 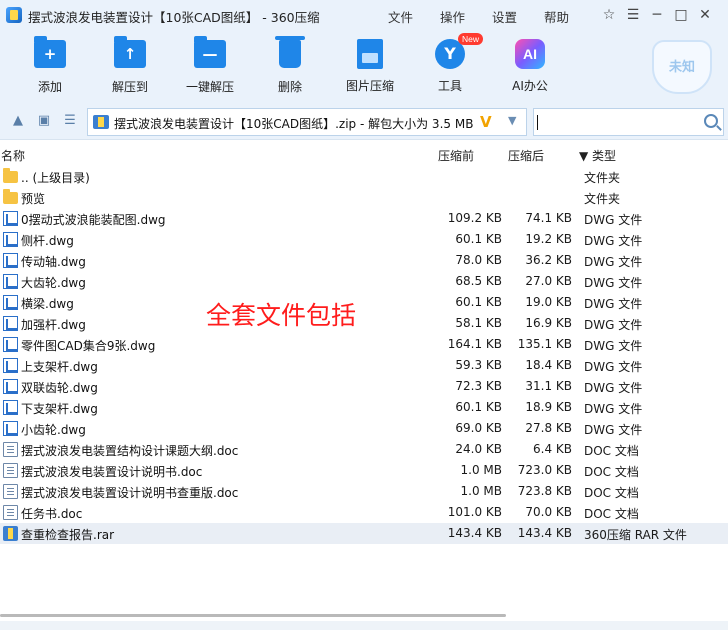 I want to click on add-folder-icon: +, so click(x=50, y=52).